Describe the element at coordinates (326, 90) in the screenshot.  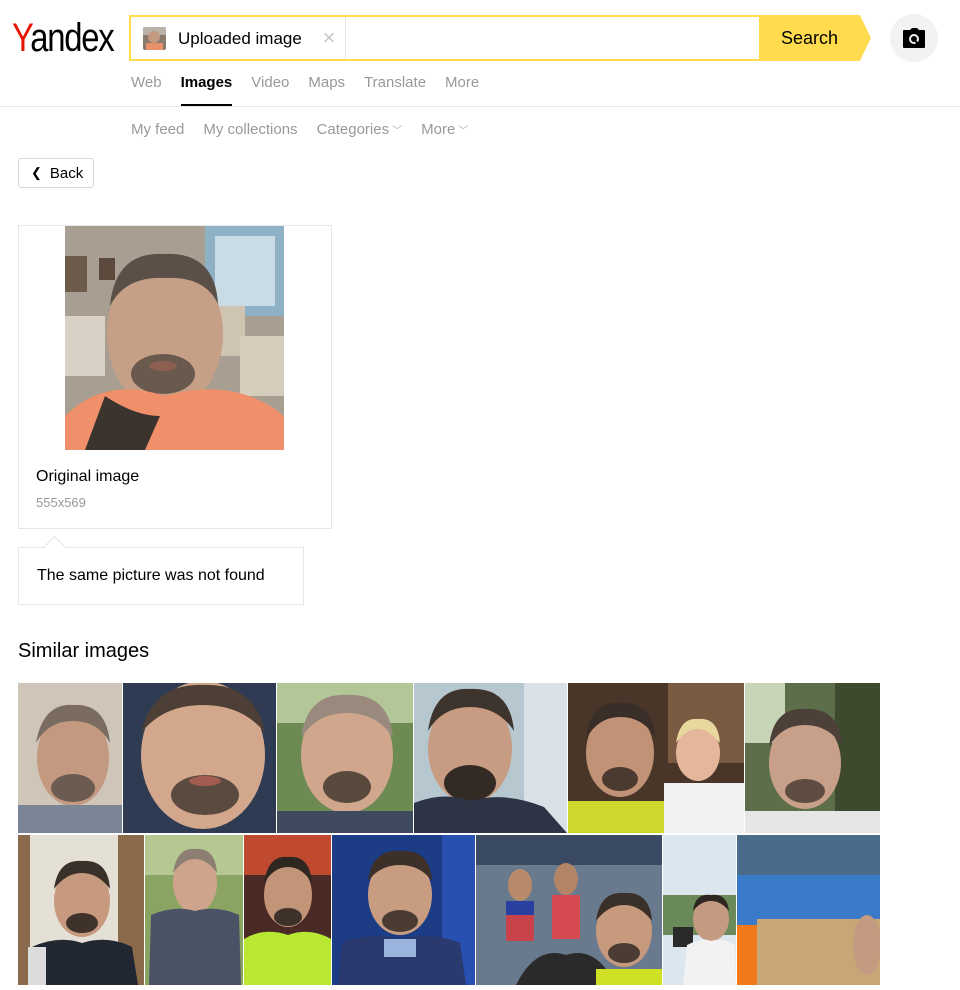
I see `tab-maps: Maps` at that location.